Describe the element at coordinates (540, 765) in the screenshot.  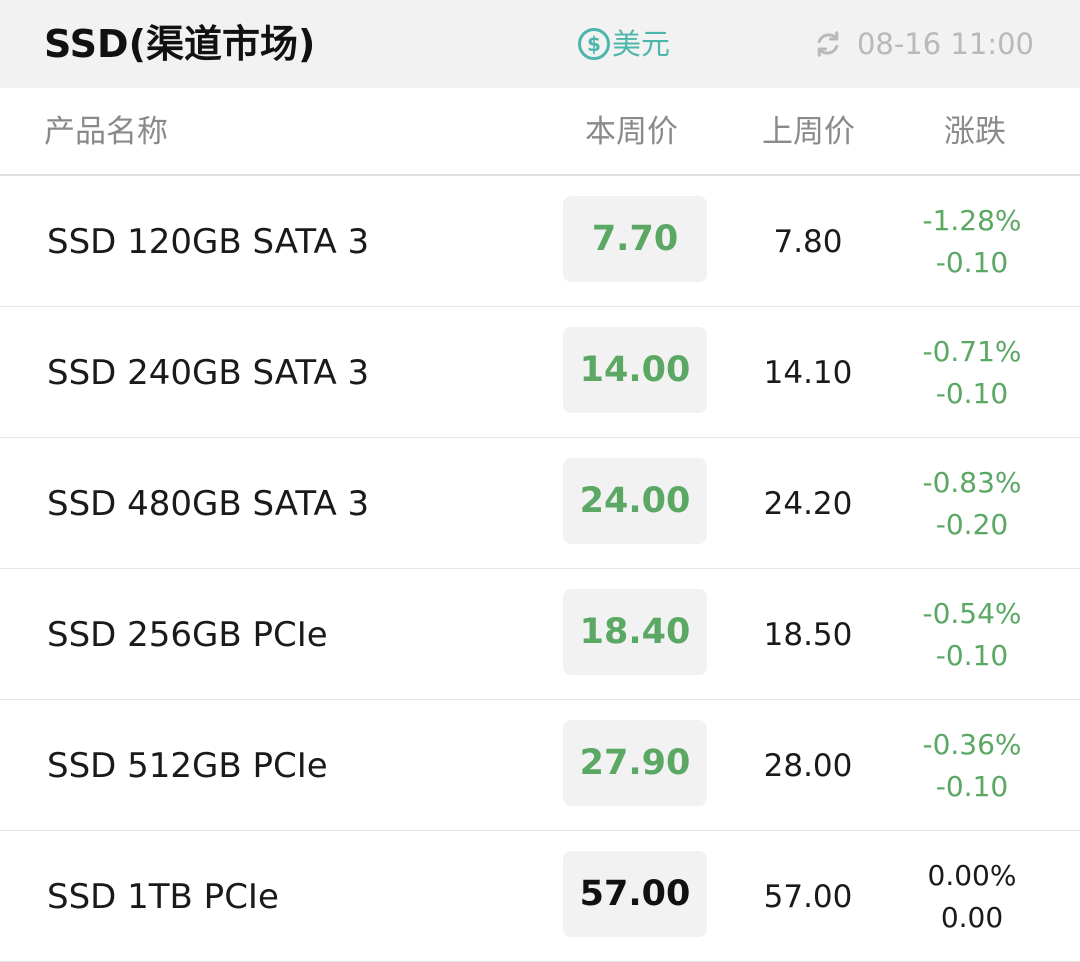
I see `table-row: SSD 512GB PCIe 27.90 28.00 -0.36% -0.10` at that location.